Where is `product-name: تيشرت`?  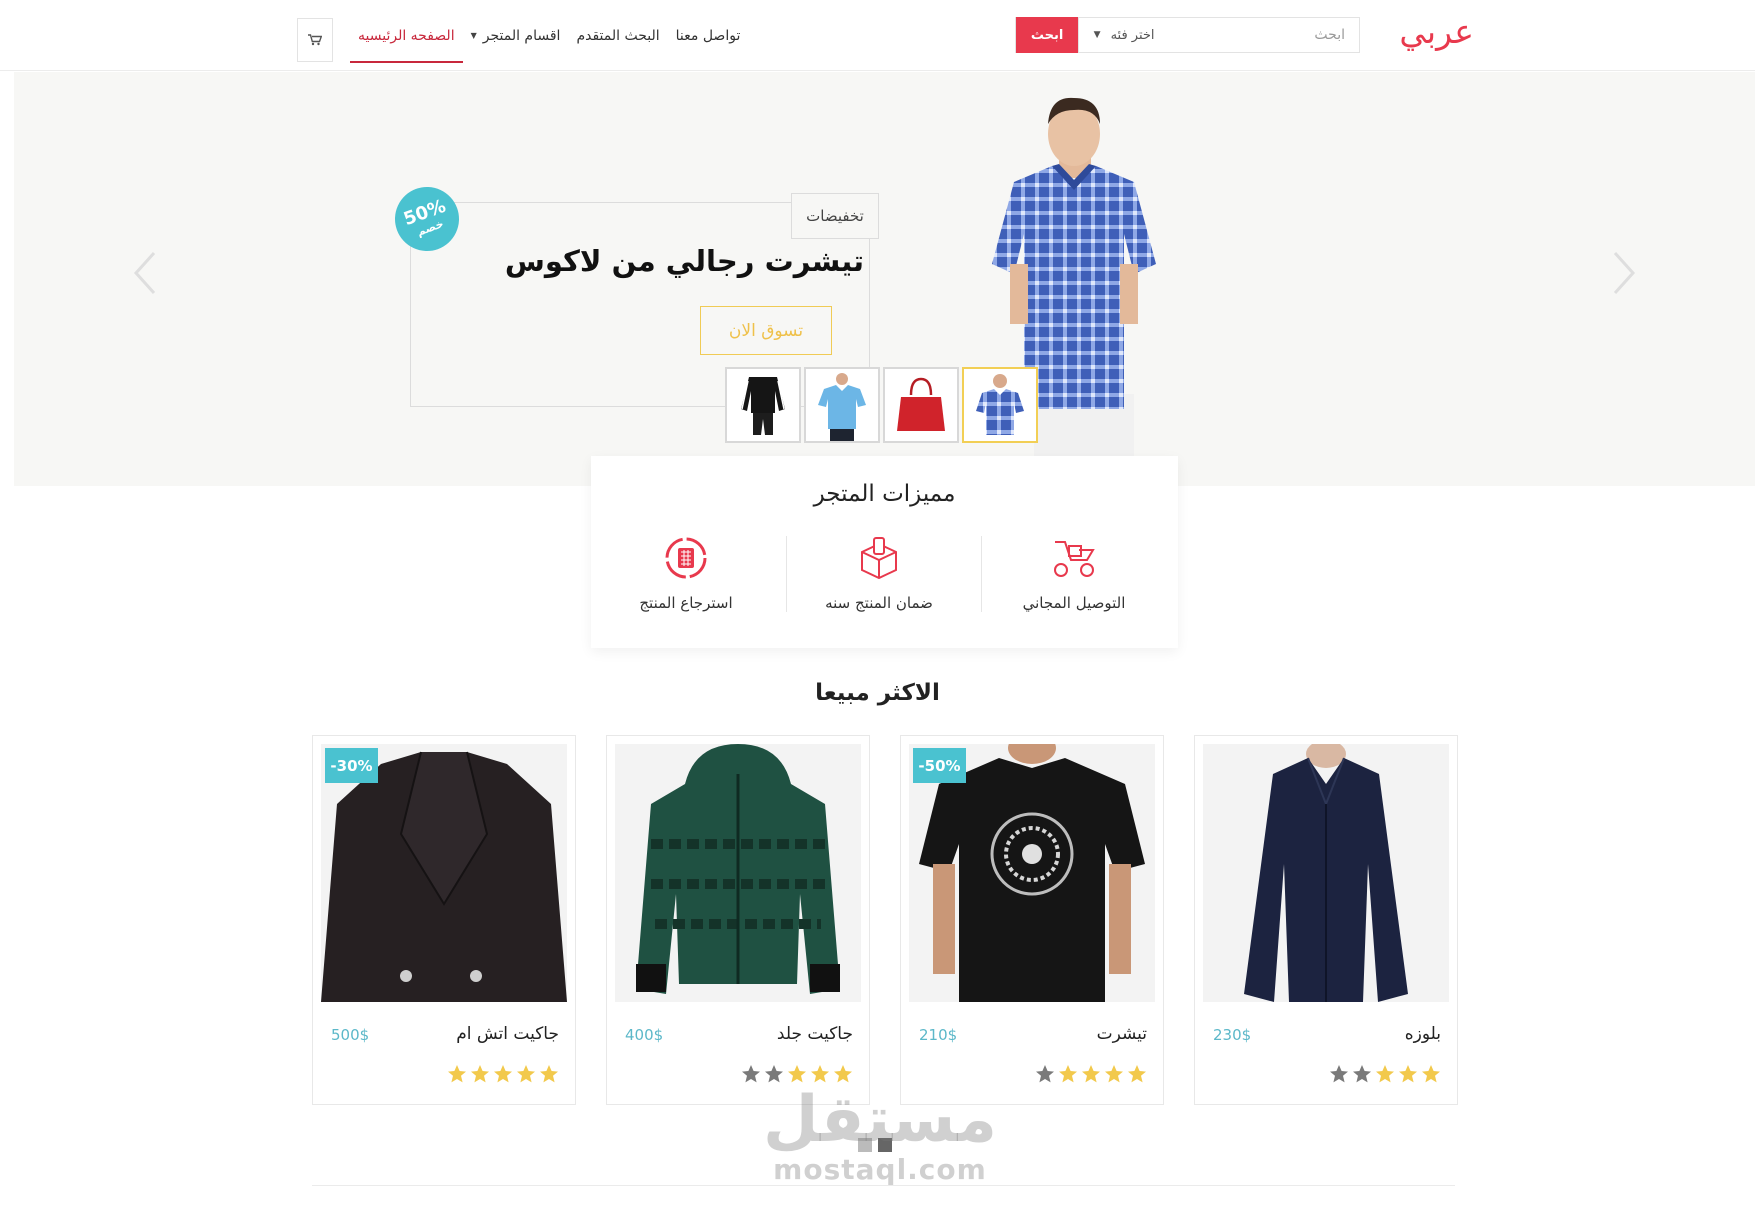
product-name: تيشرت is located at coordinates (1121, 1034).